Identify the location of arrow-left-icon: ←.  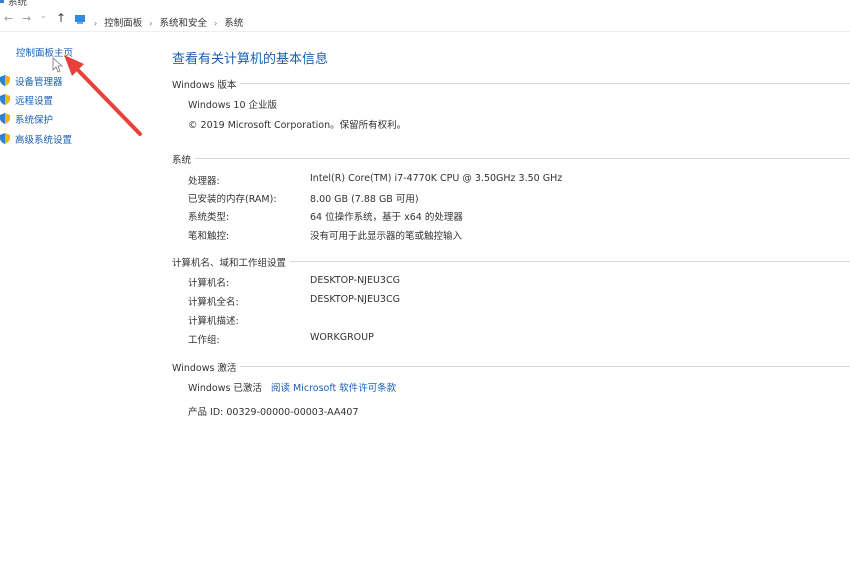
(8, 18).